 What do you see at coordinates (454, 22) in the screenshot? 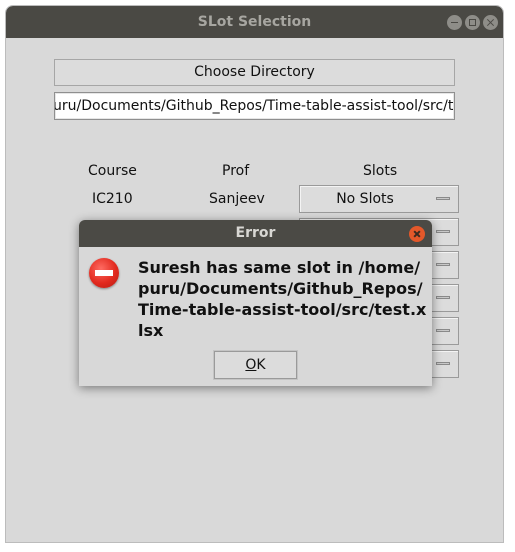
I see `minimize-icon` at bounding box center [454, 22].